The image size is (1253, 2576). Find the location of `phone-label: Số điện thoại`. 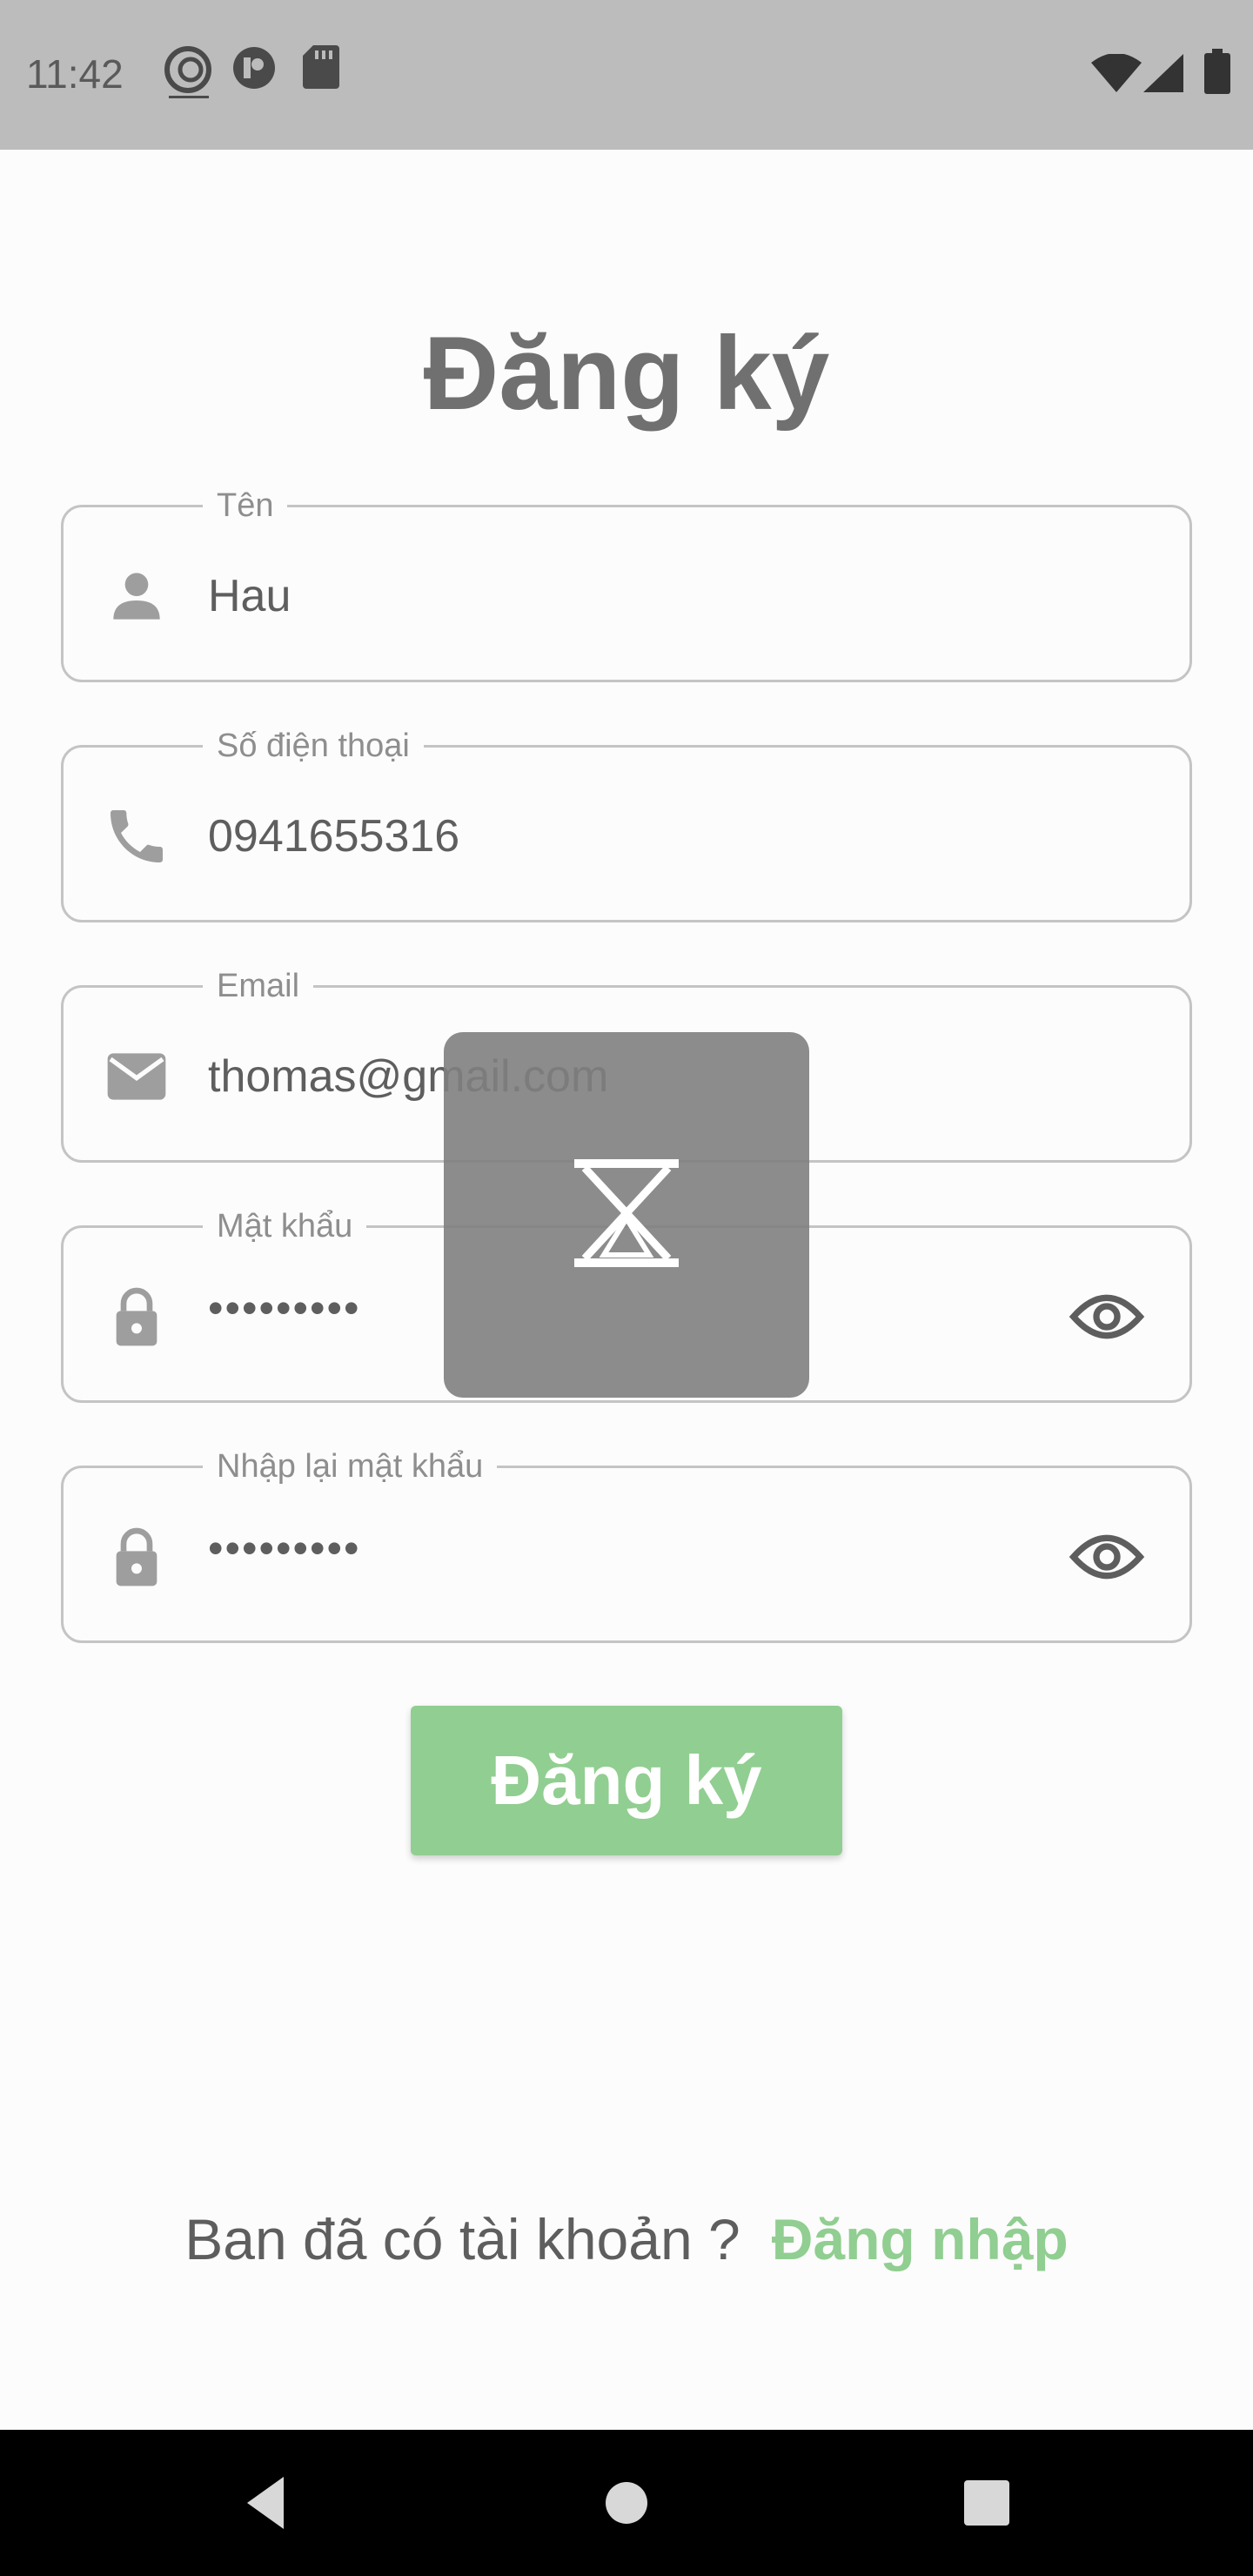

phone-label: Số điện thoại is located at coordinates (313, 746).